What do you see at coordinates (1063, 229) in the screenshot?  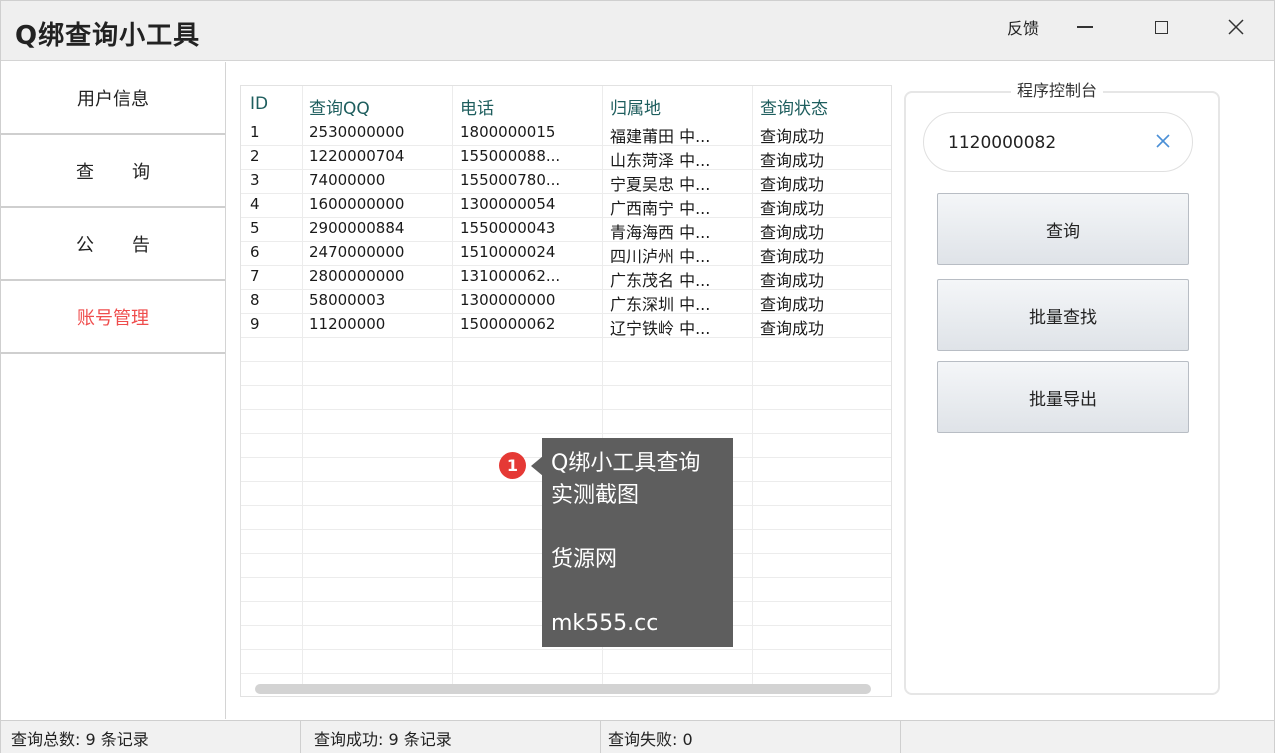 I see `query-button: 查询` at bounding box center [1063, 229].